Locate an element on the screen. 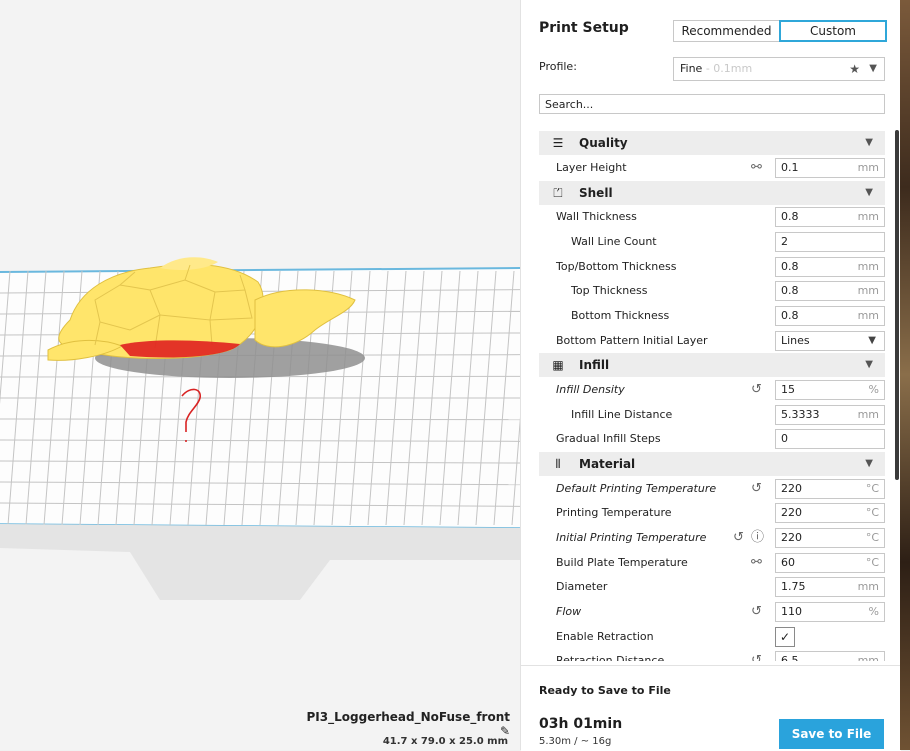  status-text: Ready to Save to File is located at coordinates (605, 690).